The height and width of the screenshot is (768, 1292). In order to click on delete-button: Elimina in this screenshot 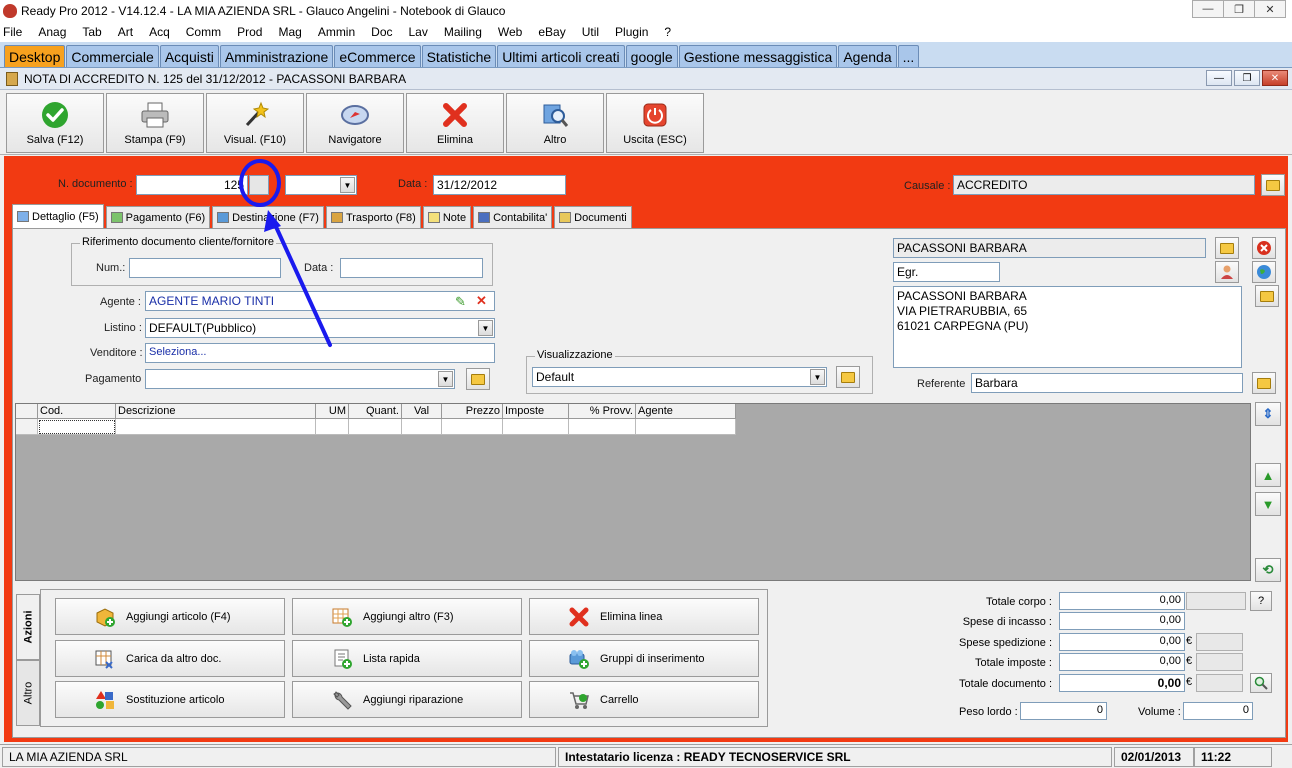, I will do `click(455, 123)`.